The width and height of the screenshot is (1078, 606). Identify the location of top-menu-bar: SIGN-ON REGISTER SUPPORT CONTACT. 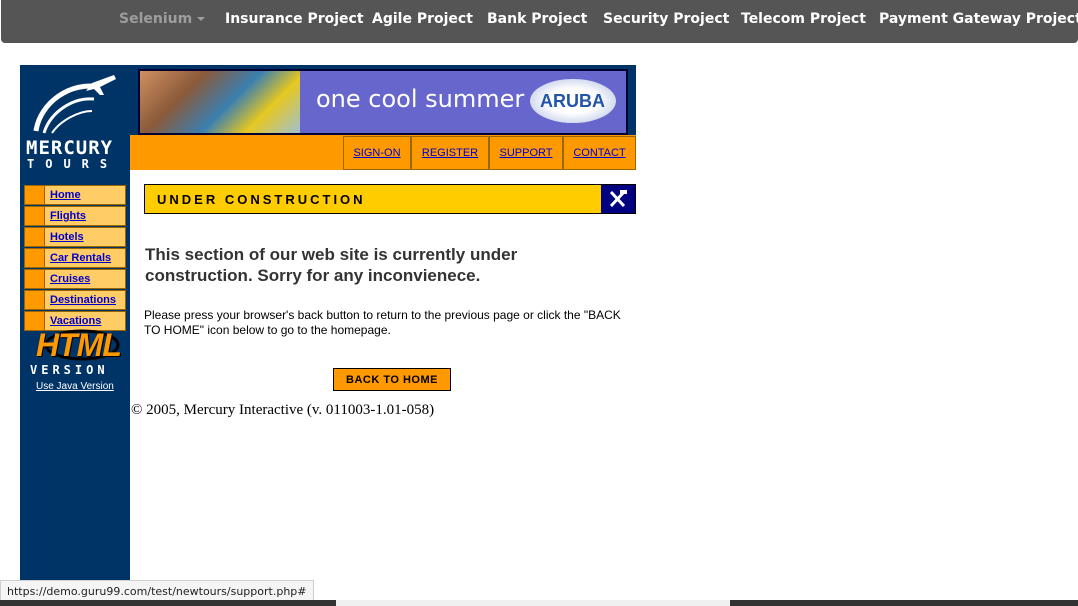
(383, 152).